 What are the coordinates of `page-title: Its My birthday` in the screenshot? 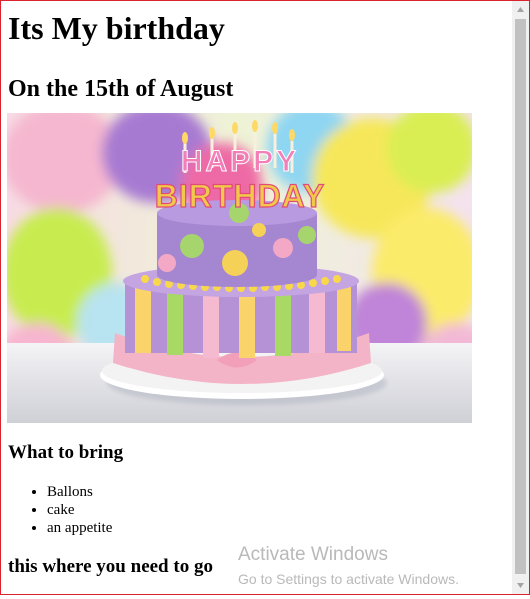 It's located at (116, 28).